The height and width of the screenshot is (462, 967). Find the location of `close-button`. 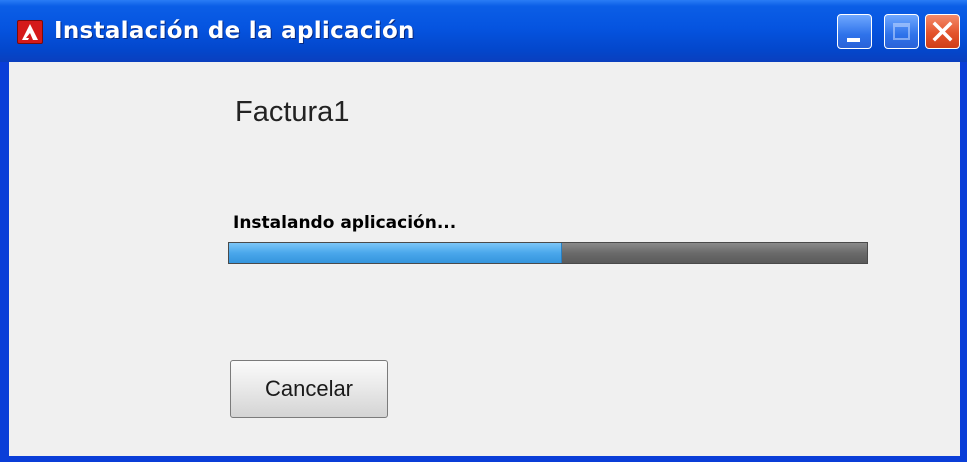

close-button is located at coordinates (942, 31).